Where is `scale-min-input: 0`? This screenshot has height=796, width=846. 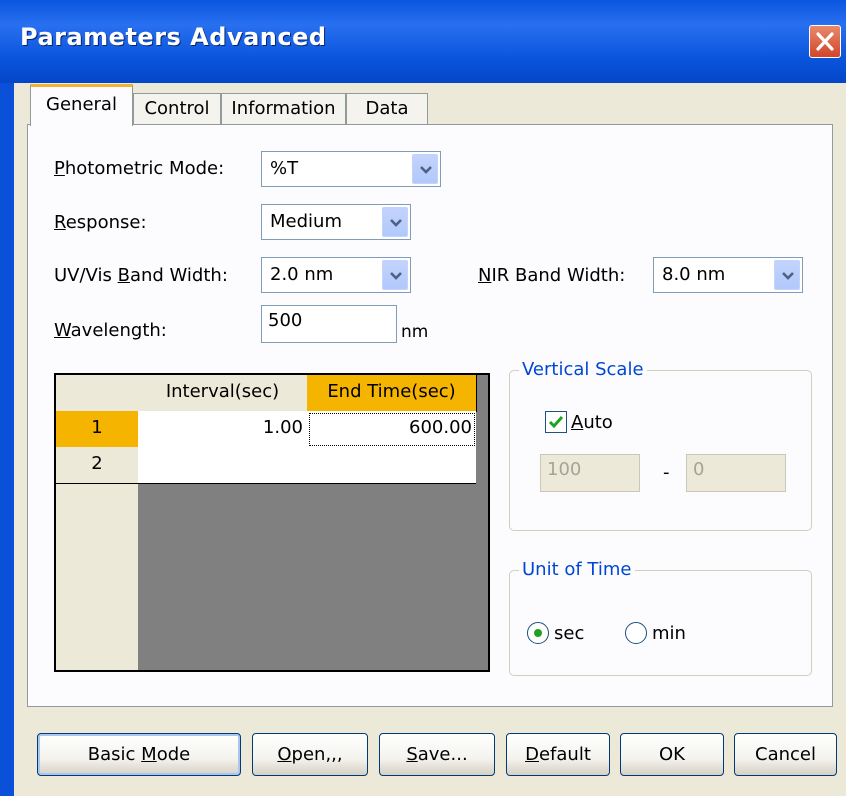 scale-min-input: 0 is located at coordinates (736, 473).